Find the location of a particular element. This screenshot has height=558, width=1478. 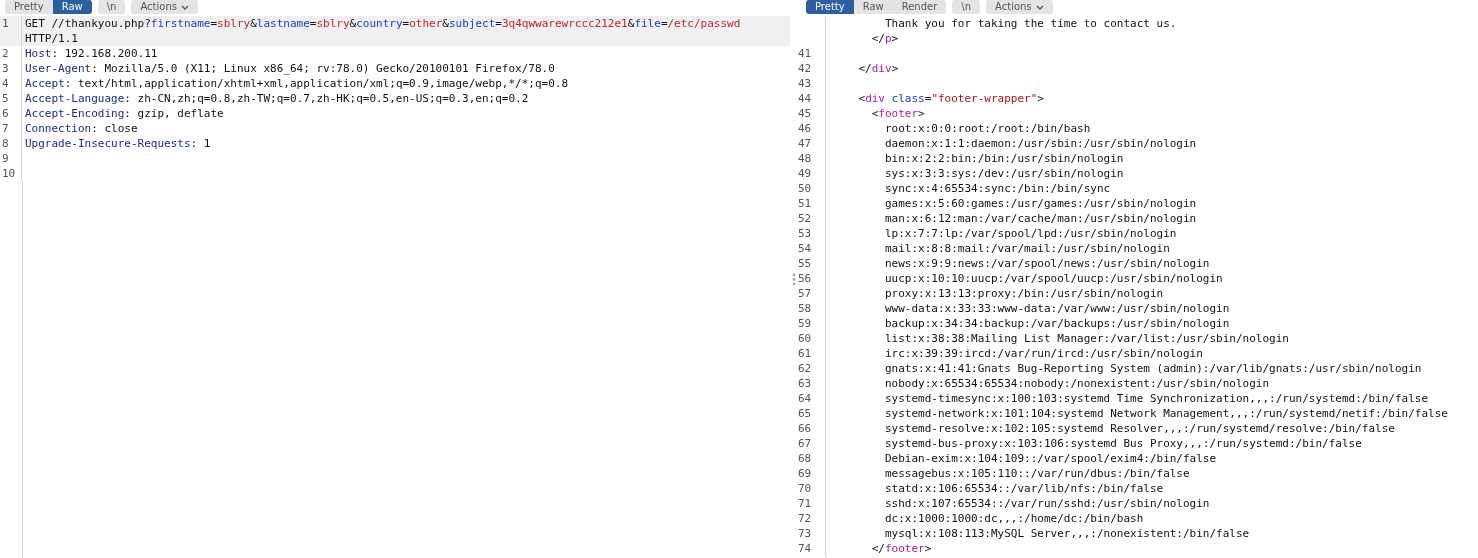

code-line: systemd-timesync:x:100:103:systemd Time Synchronization,,,:/run/systemd:/bin/false is located at coordinates (1156, 398).